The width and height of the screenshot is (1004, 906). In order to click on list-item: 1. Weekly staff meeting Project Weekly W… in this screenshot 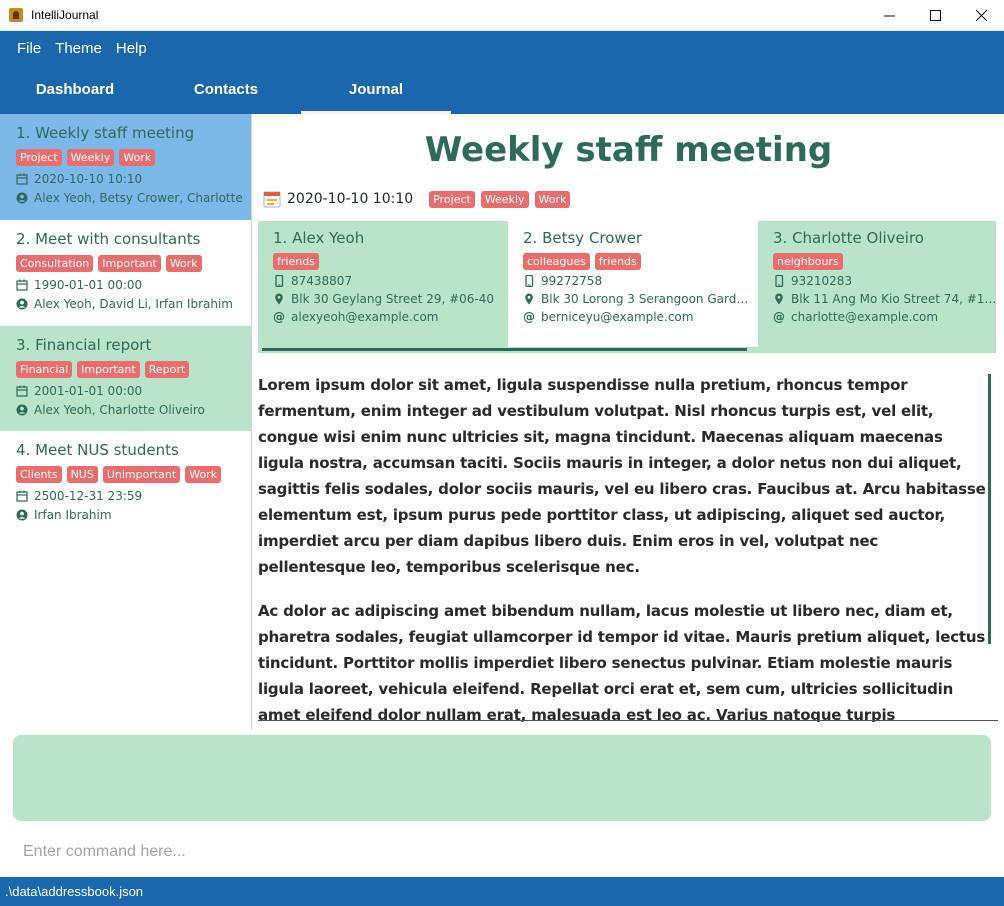, I will do `click(125, 167)`.